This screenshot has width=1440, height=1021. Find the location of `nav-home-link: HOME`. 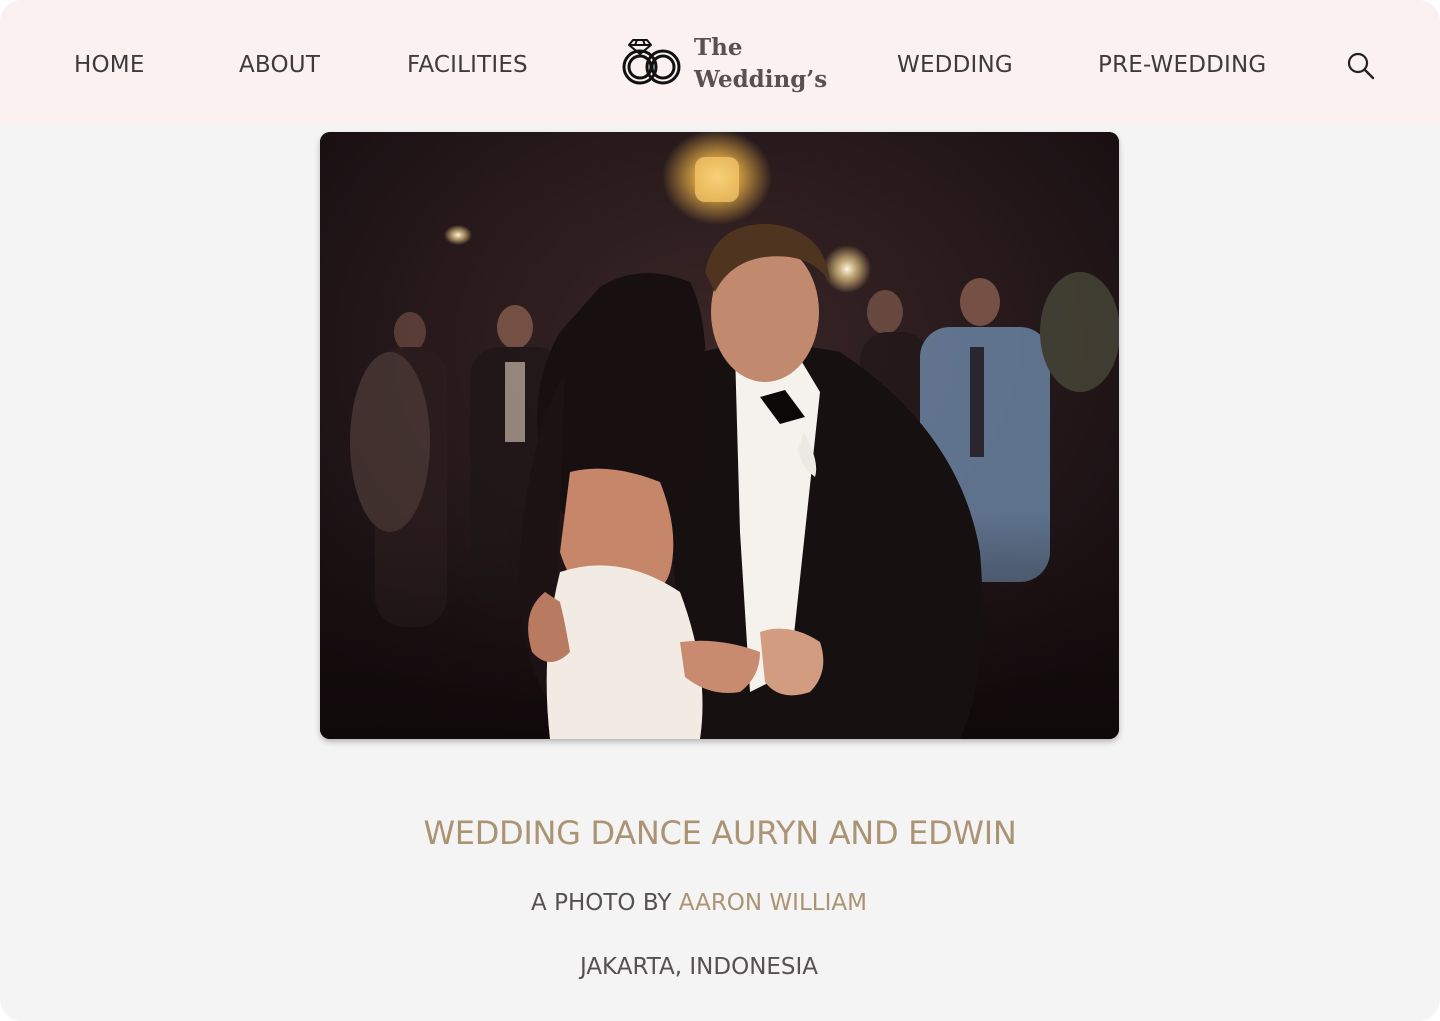

nav-home-link: HOME is located at coordinates (109, 65).